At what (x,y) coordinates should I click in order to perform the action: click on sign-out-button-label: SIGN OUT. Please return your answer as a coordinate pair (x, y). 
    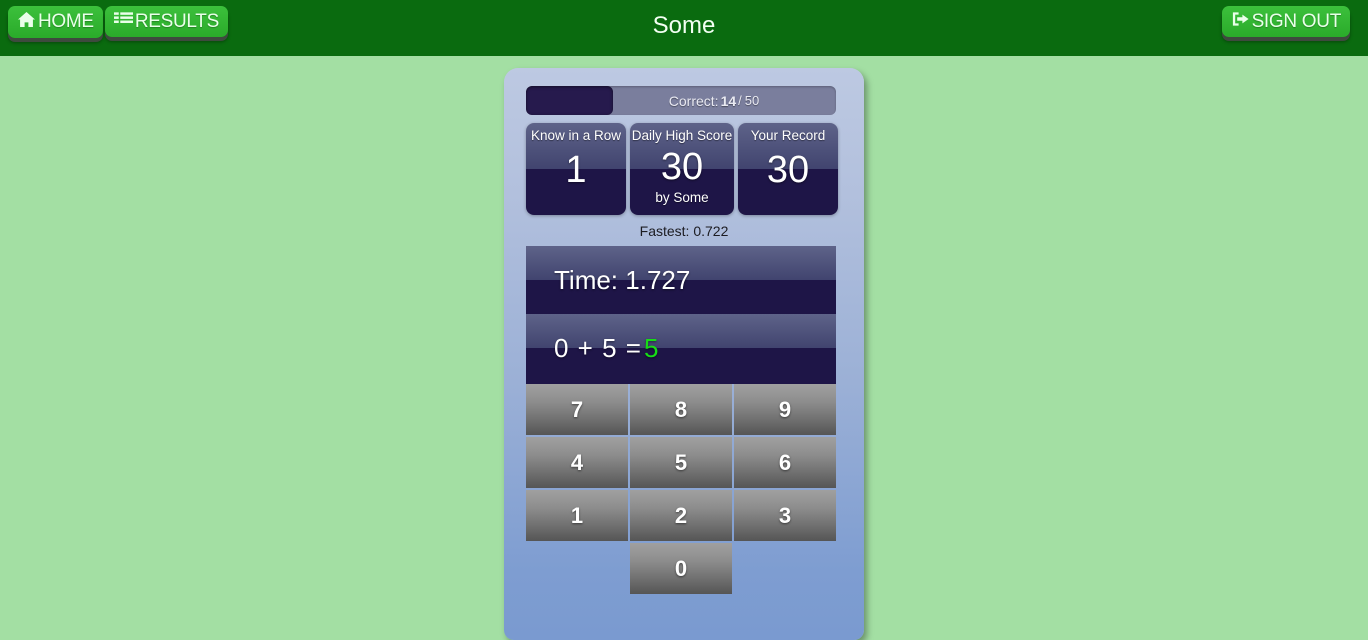
    Looking at the image, I should click on (1296, 21).